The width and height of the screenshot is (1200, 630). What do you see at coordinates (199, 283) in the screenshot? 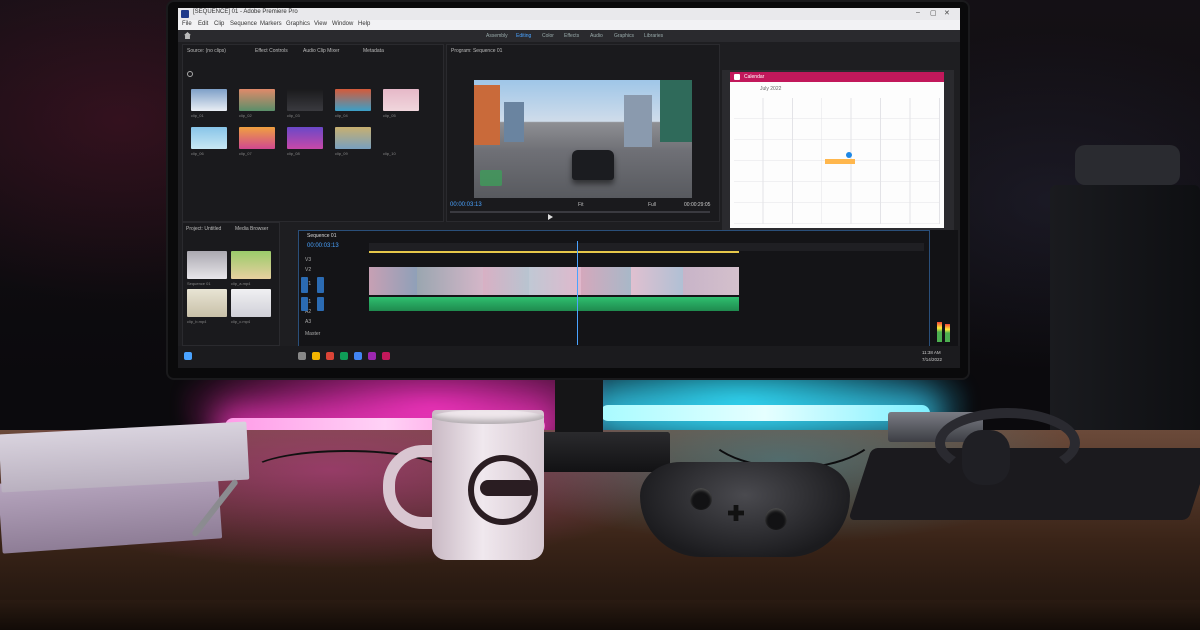
I see `project-item-label: Sequence 01` at bounding box center [199, 283].